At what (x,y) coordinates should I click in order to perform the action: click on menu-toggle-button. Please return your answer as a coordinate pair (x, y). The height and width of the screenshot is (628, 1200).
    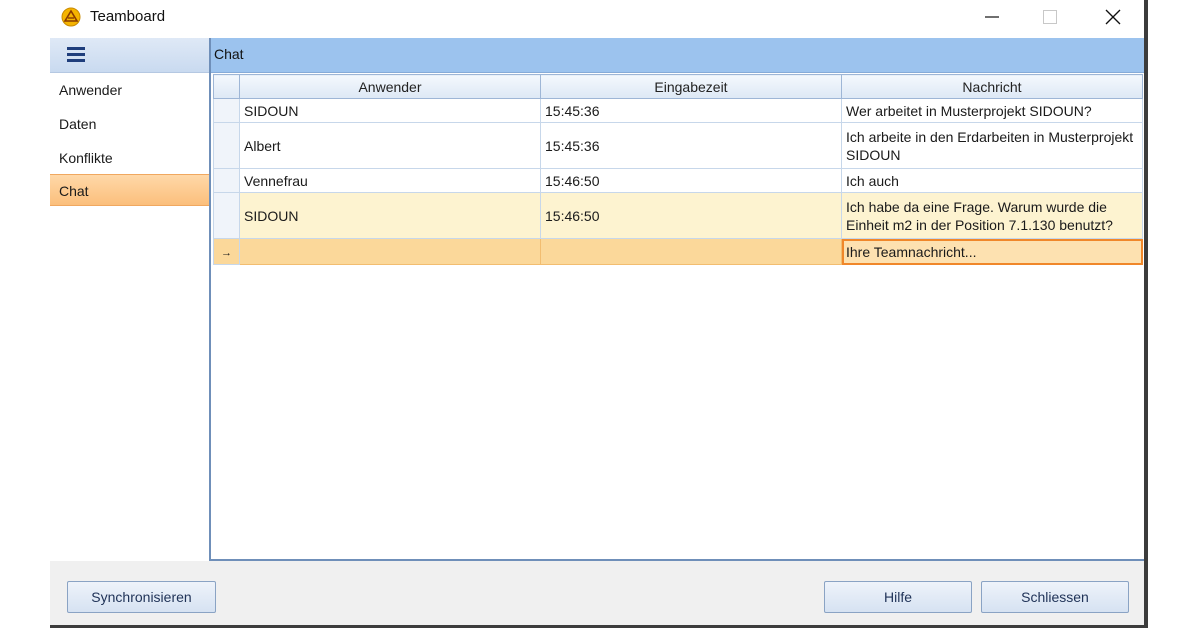
    Looking at the image, I should click on (129, 55).